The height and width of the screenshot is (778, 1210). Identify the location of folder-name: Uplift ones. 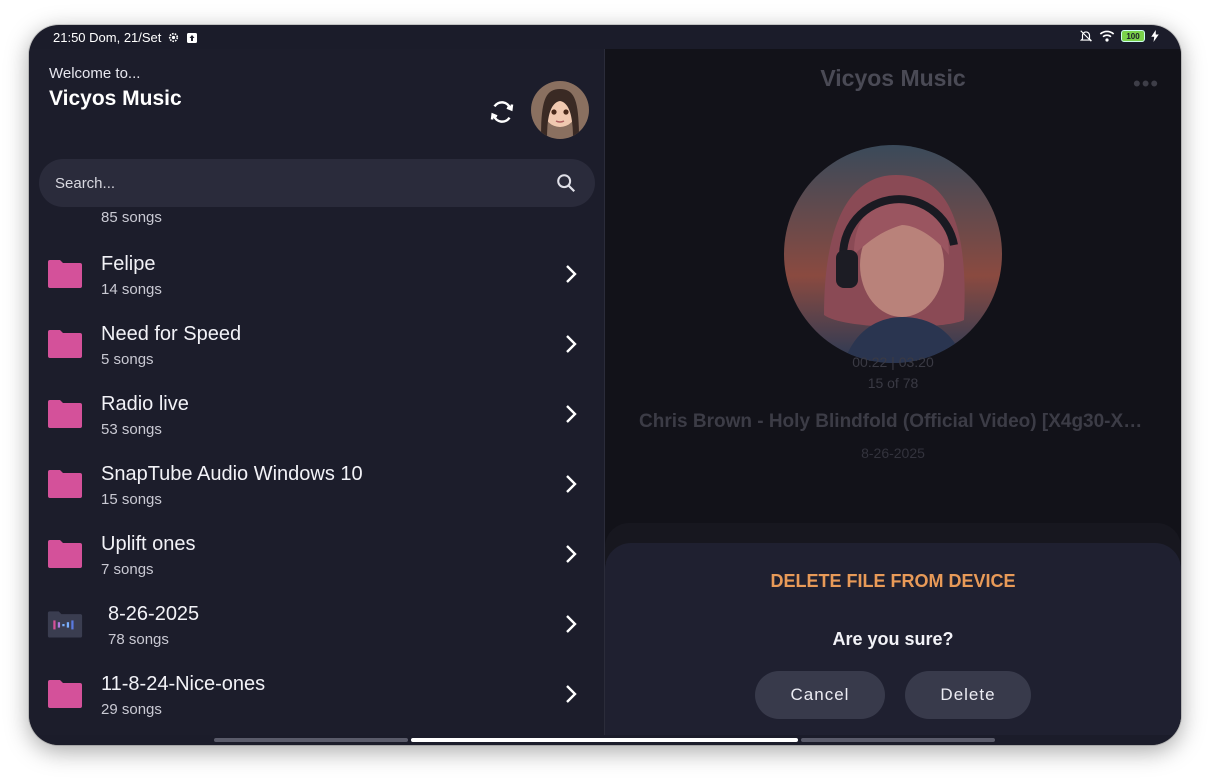
(148, 544).